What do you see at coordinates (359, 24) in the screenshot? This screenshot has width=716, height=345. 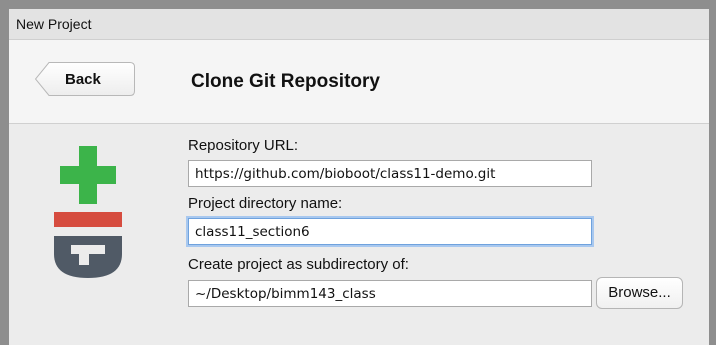 I see `title-bar: New Project` at bounding box center [359, 24].